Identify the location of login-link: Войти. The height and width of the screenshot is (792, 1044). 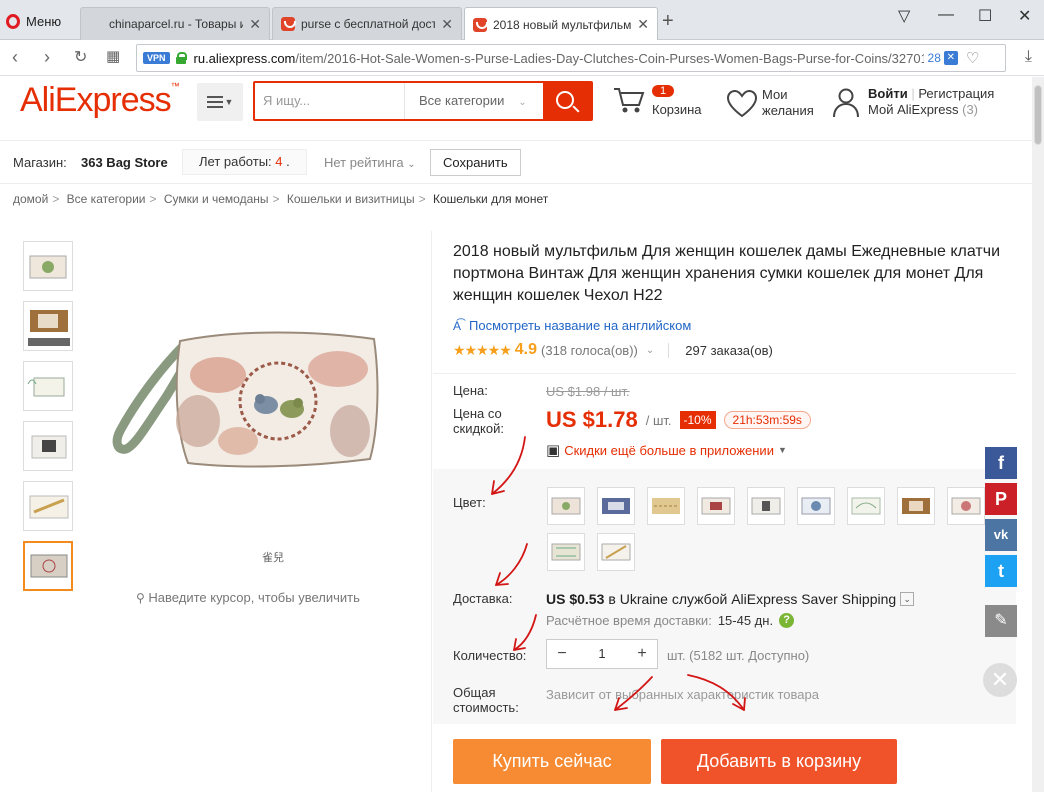
(888, 93).